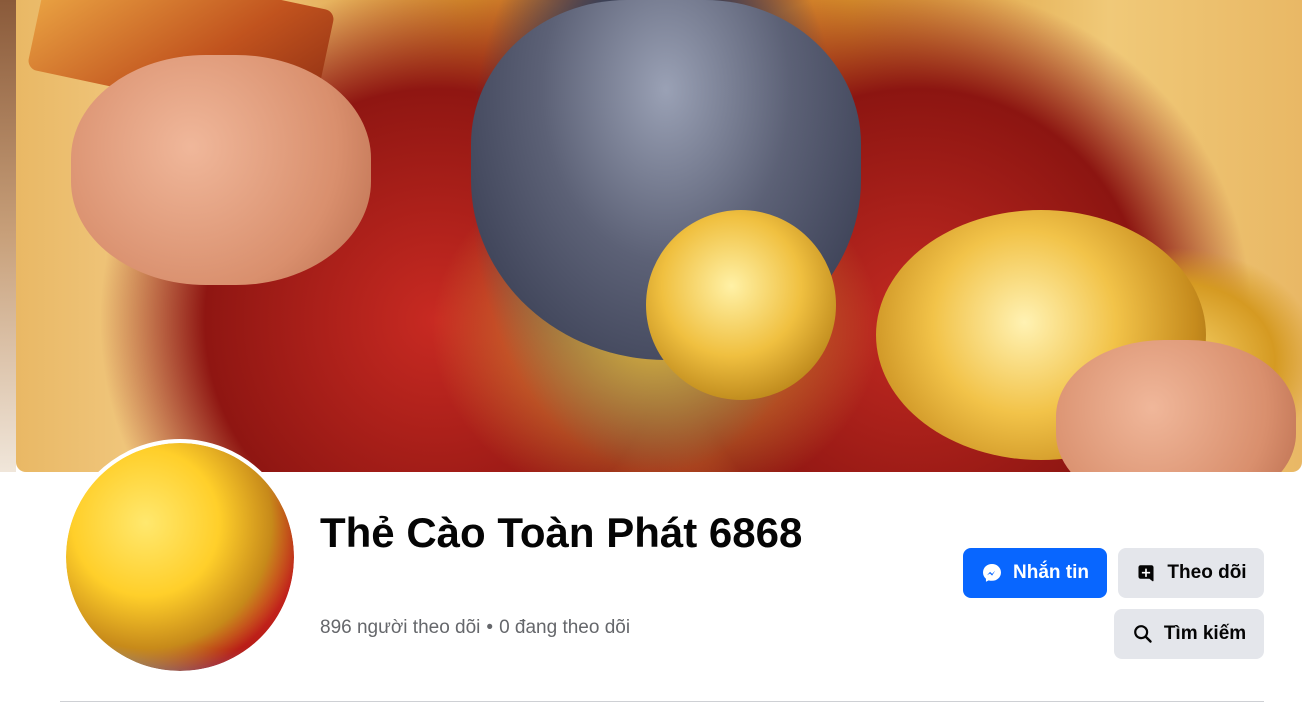  Describe the element at coordinates (992, 573) in the screenshot. I see `messenger-icon` at that location.